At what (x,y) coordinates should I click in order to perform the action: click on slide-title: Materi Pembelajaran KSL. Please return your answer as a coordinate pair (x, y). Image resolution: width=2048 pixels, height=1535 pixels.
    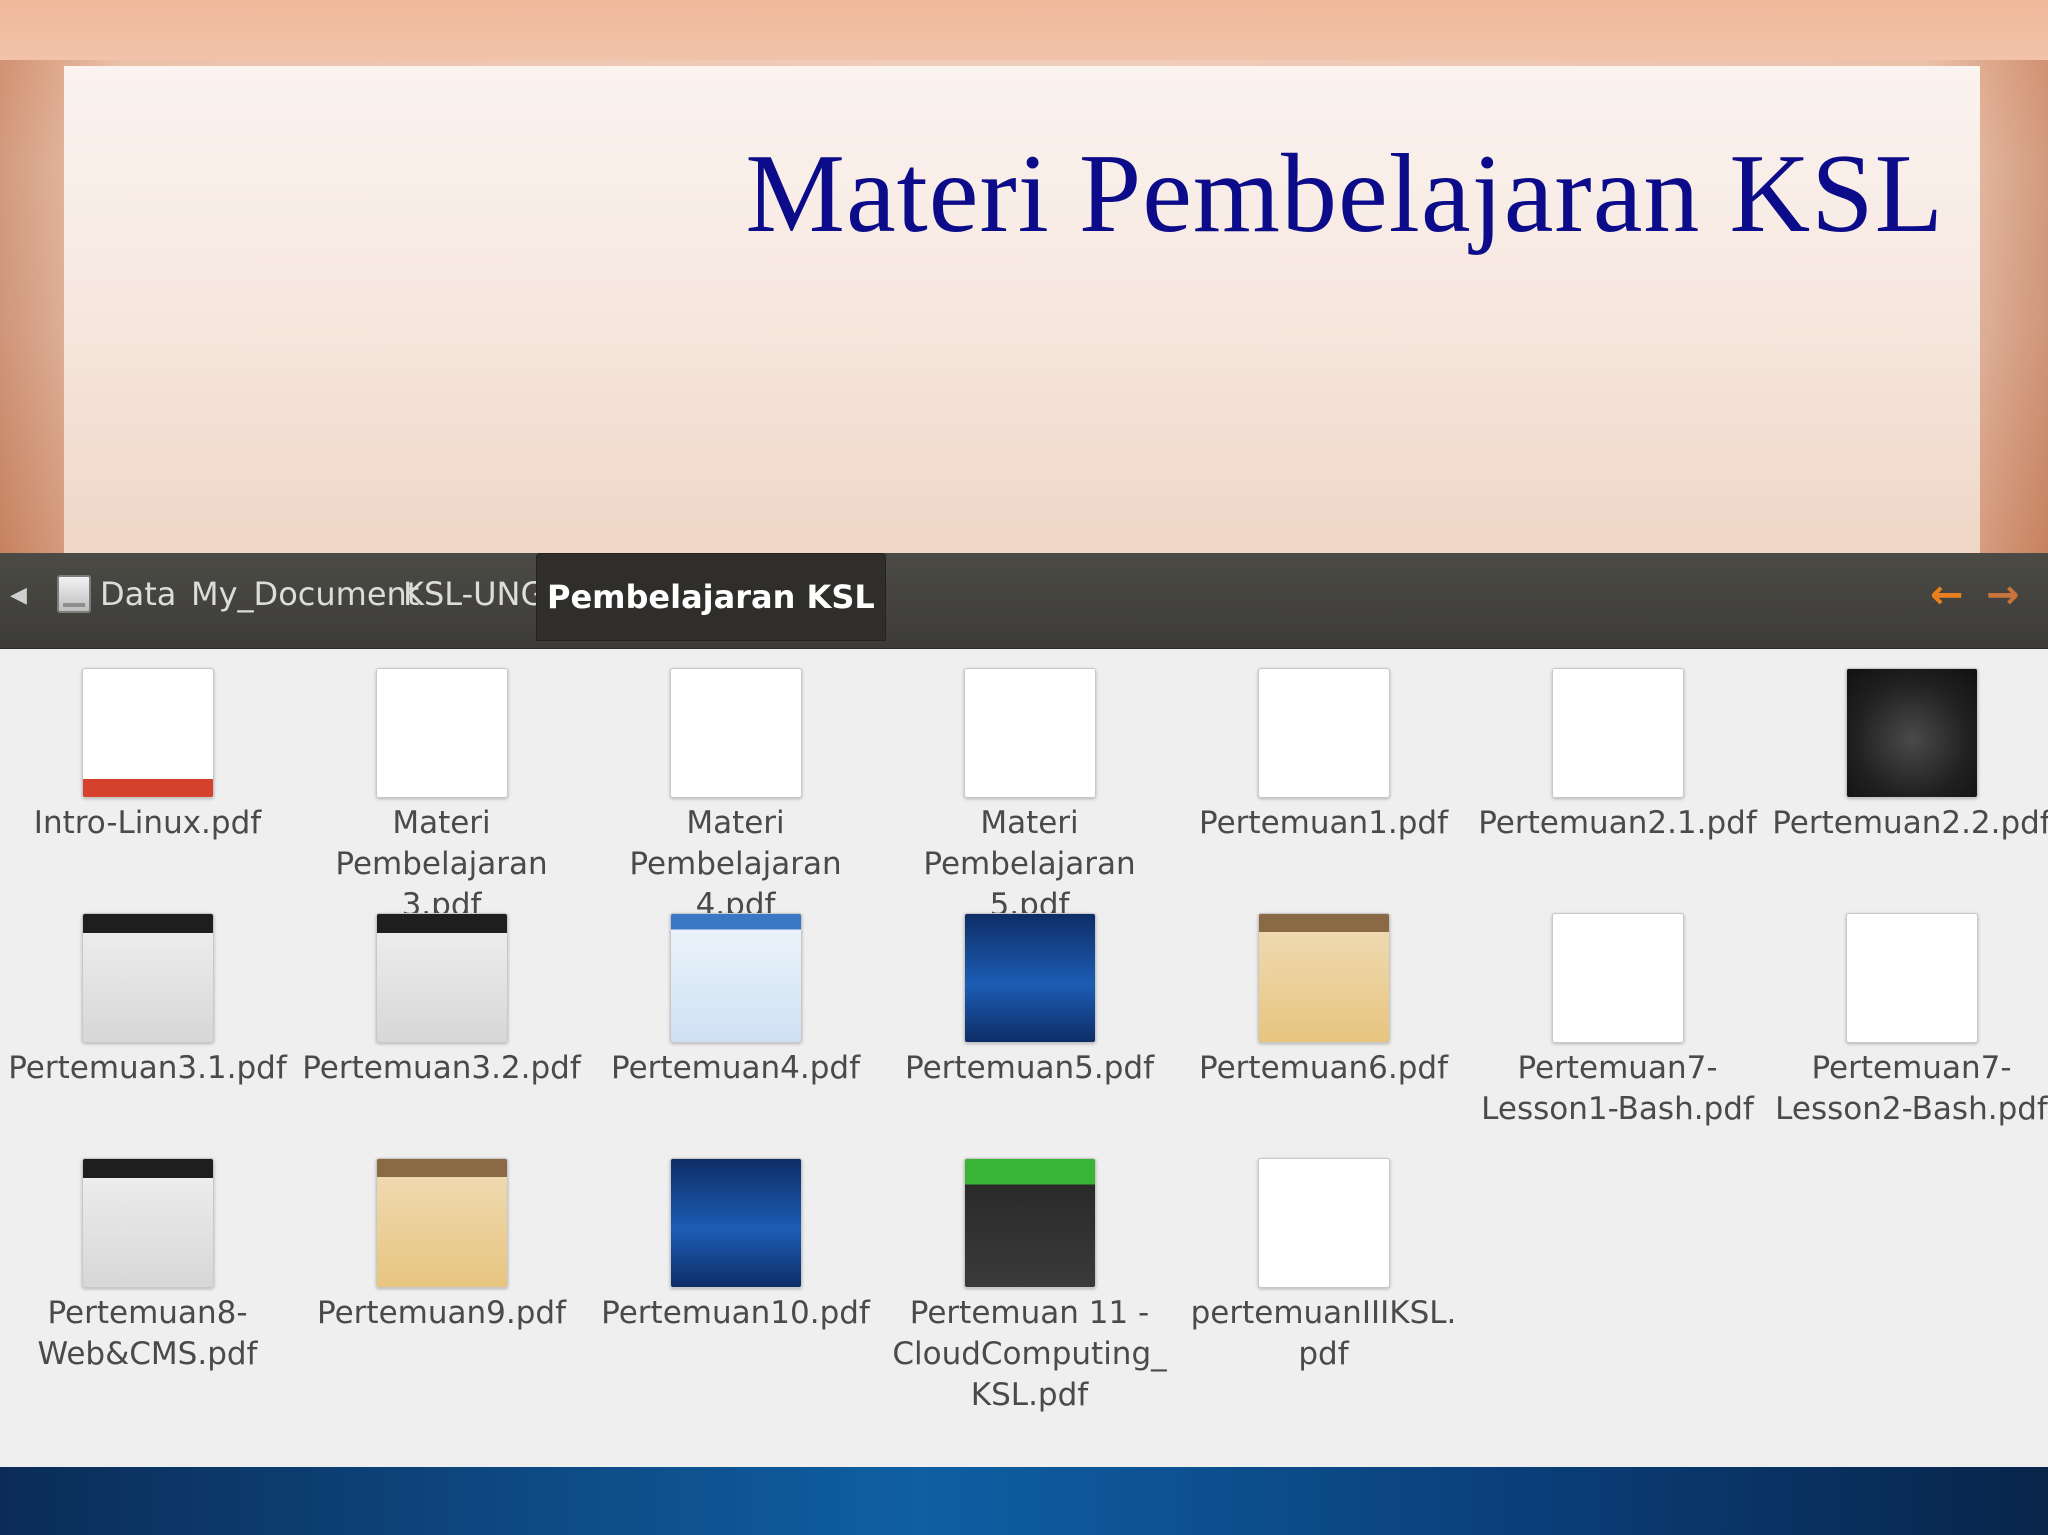
    Looking at the image, I should click on (1344, 194).